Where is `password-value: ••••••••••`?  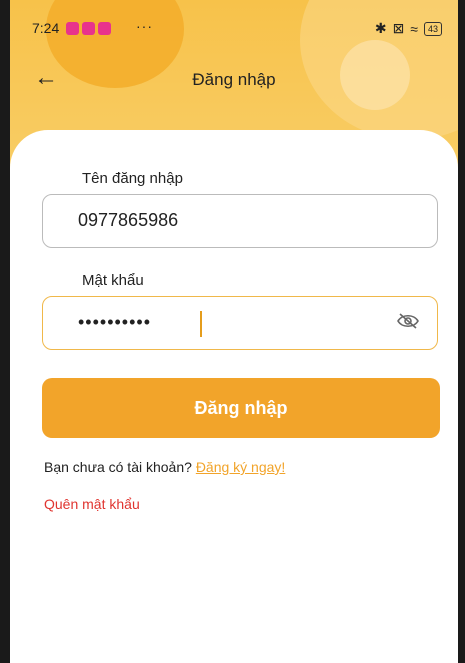
password-value: •••••••••• is located at coordinates (115, 322).